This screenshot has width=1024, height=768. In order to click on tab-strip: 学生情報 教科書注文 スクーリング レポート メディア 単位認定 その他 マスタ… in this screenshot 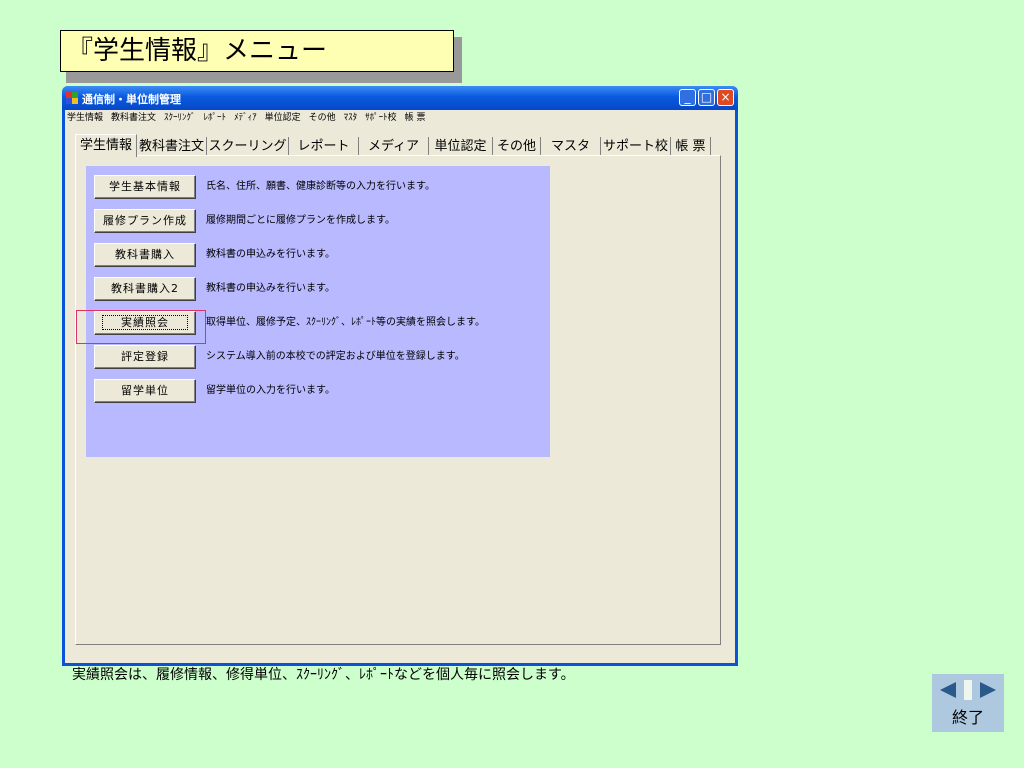, I will do `click(400, 145)`.